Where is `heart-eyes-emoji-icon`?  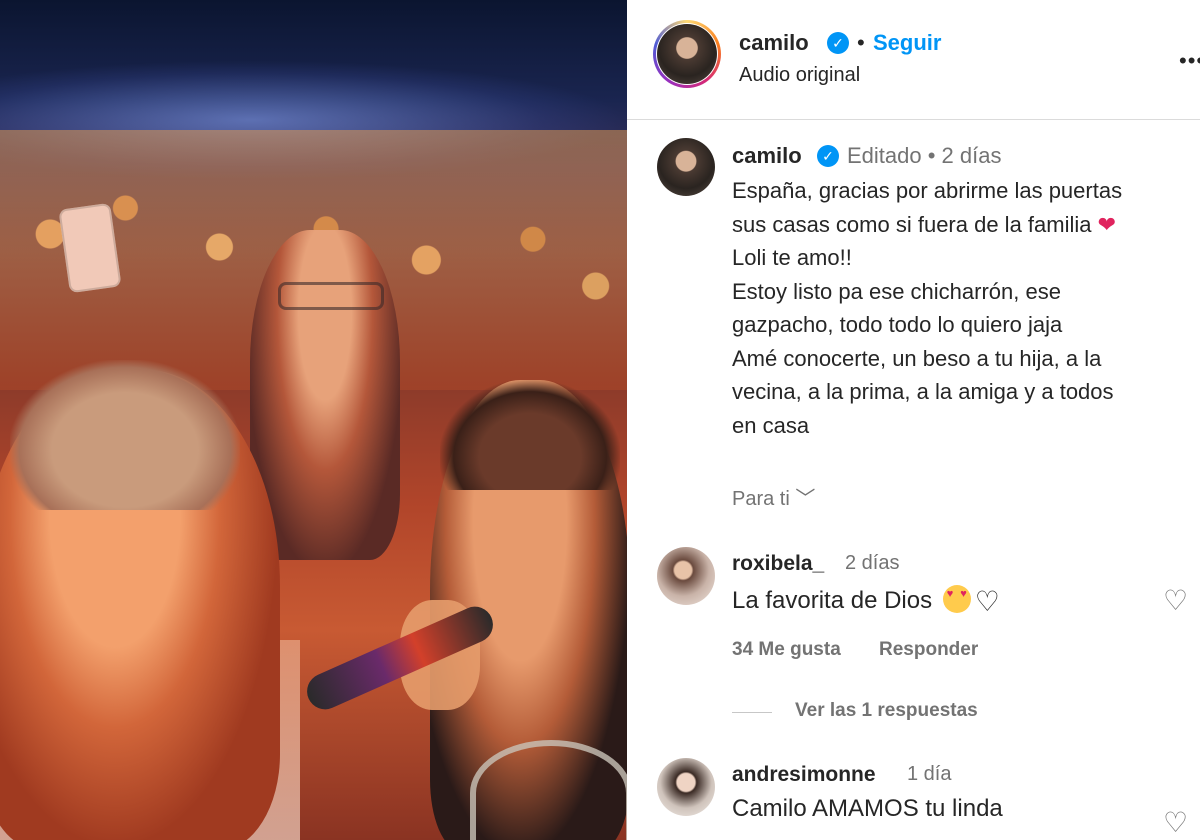
heart-eyes-emoji-icon is located at coordinates (956, 599).